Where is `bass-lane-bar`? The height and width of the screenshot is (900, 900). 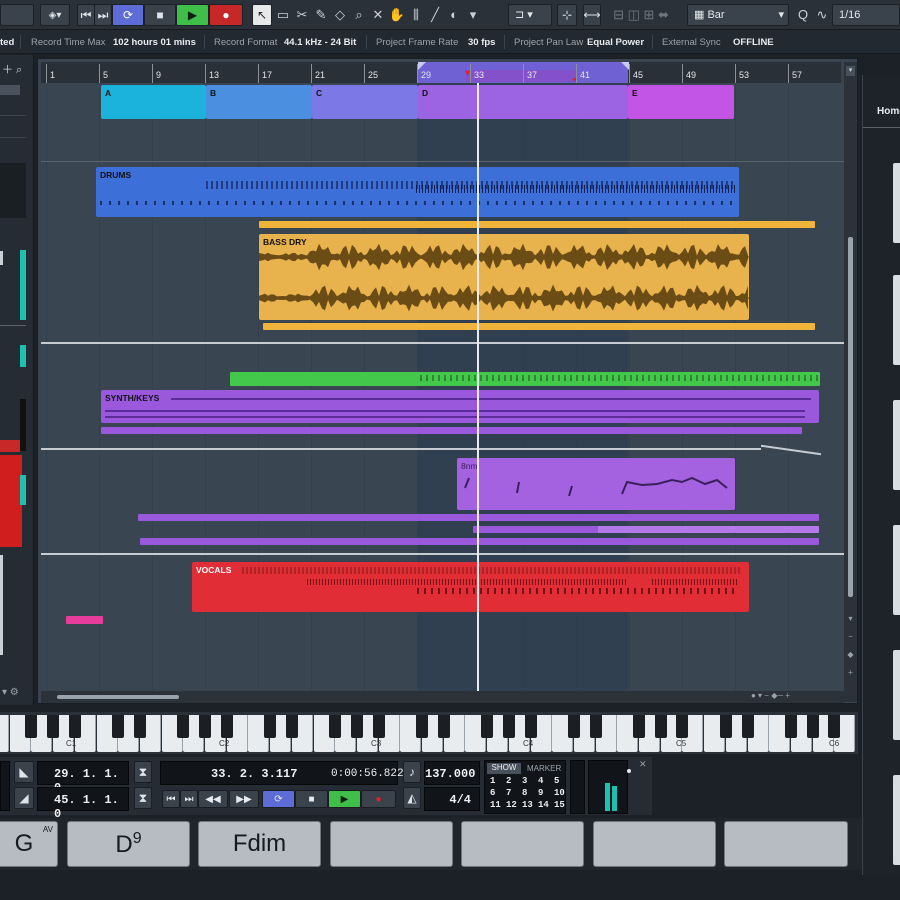 bass-lane-bar is located at coordinates (539, 326).